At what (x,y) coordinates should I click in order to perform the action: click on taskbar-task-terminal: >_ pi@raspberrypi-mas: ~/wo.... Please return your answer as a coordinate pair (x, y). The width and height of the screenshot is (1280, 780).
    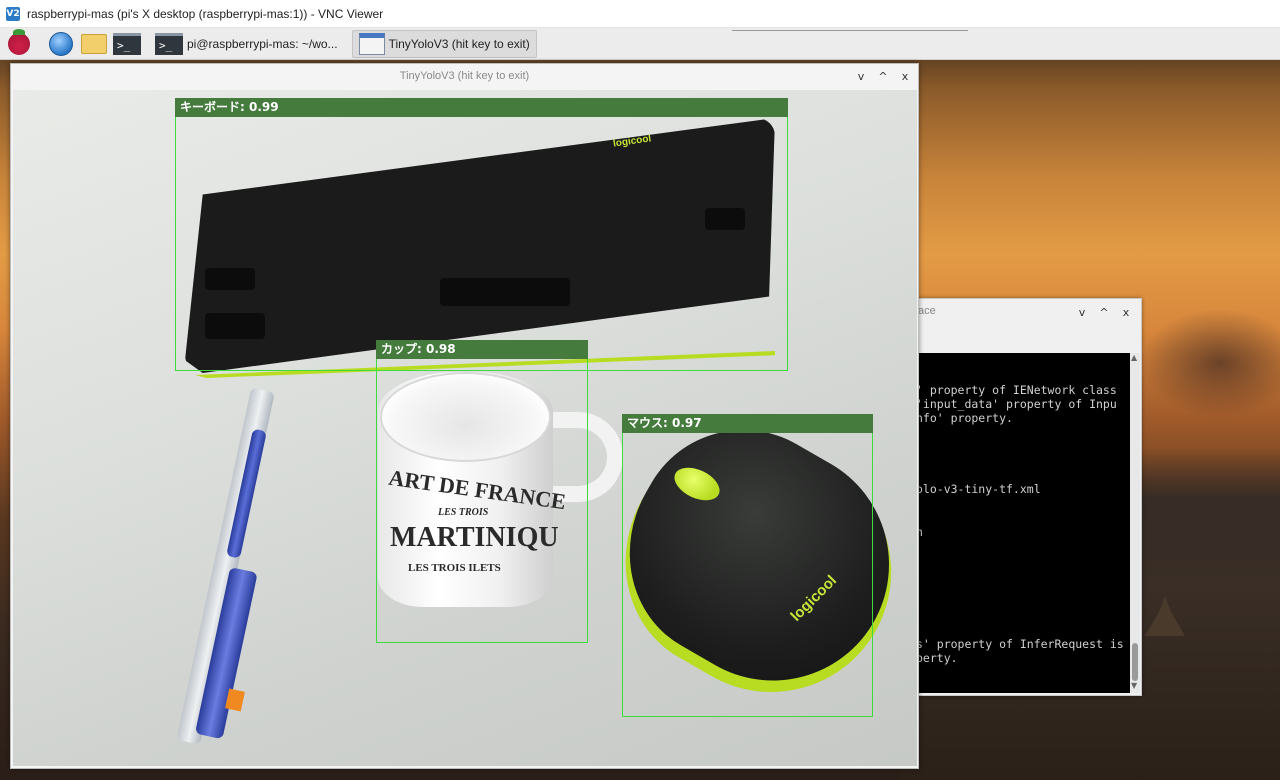
    Looking at the image, I should click on (246, 44).